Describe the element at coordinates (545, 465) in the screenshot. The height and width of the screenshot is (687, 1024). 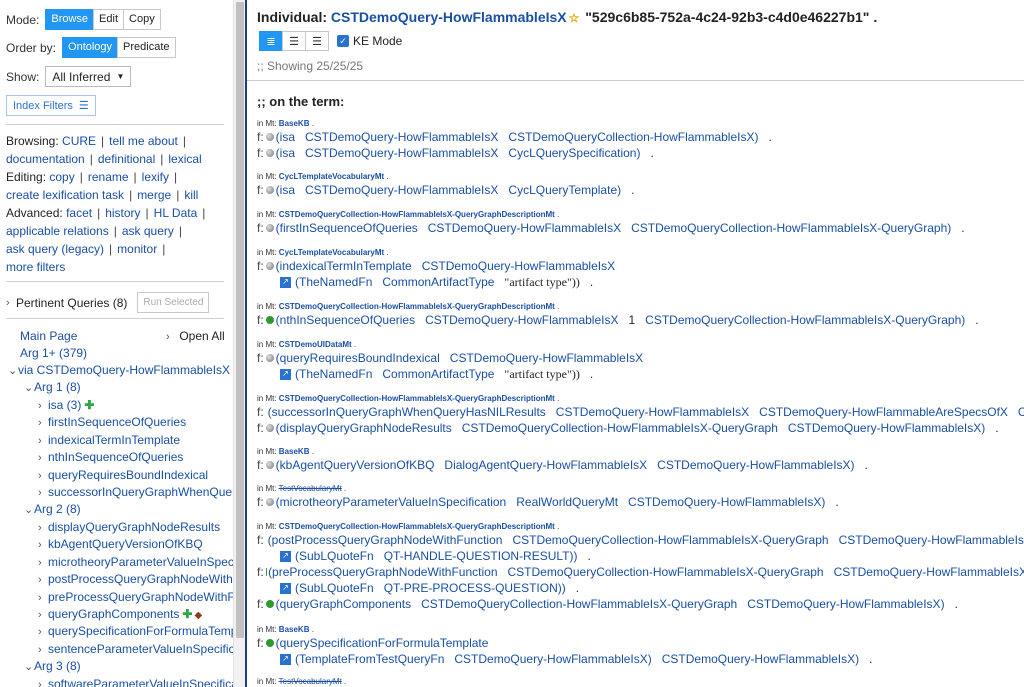
I see `term-link: DialogAgentQuery-HowFlammableIsX` at that location.